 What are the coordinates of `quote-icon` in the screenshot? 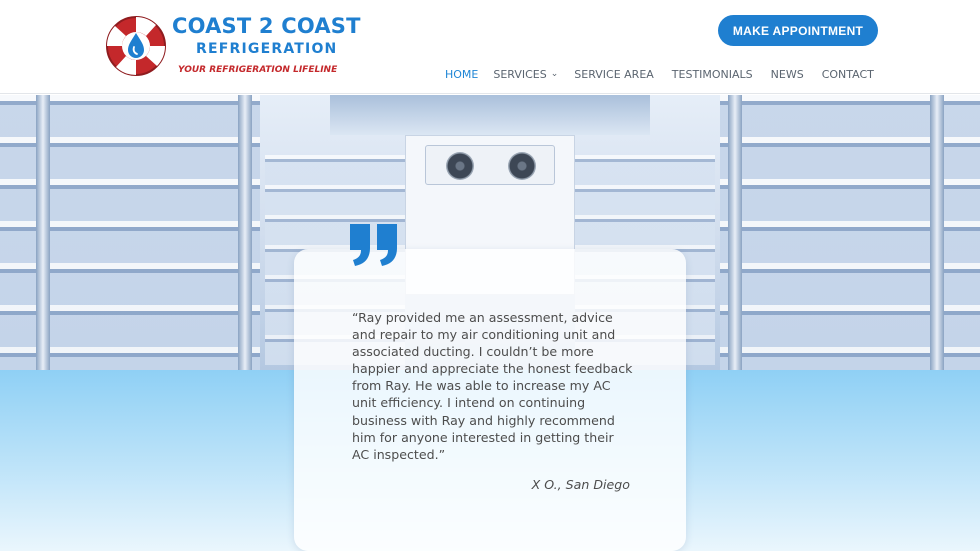 It's located at (373, 245).